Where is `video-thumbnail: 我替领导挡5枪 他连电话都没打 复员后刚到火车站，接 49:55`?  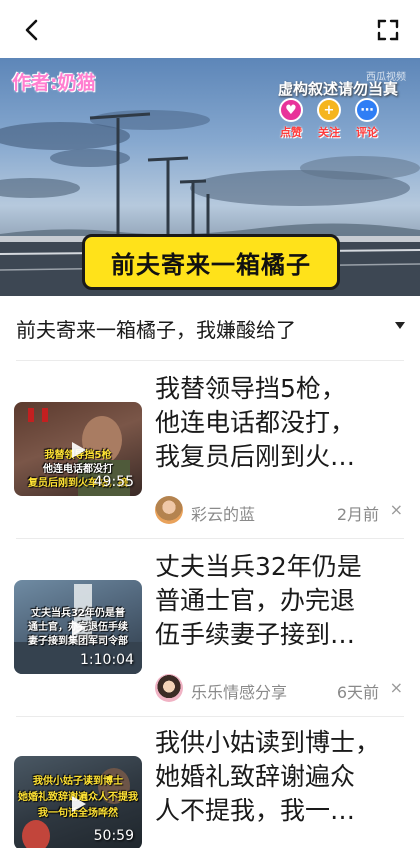 video-thumbnail: 我替领导挡5枪 他连电话都没打 复员后刚到火车站，接 49:55 is located at coordinates (78, 449).